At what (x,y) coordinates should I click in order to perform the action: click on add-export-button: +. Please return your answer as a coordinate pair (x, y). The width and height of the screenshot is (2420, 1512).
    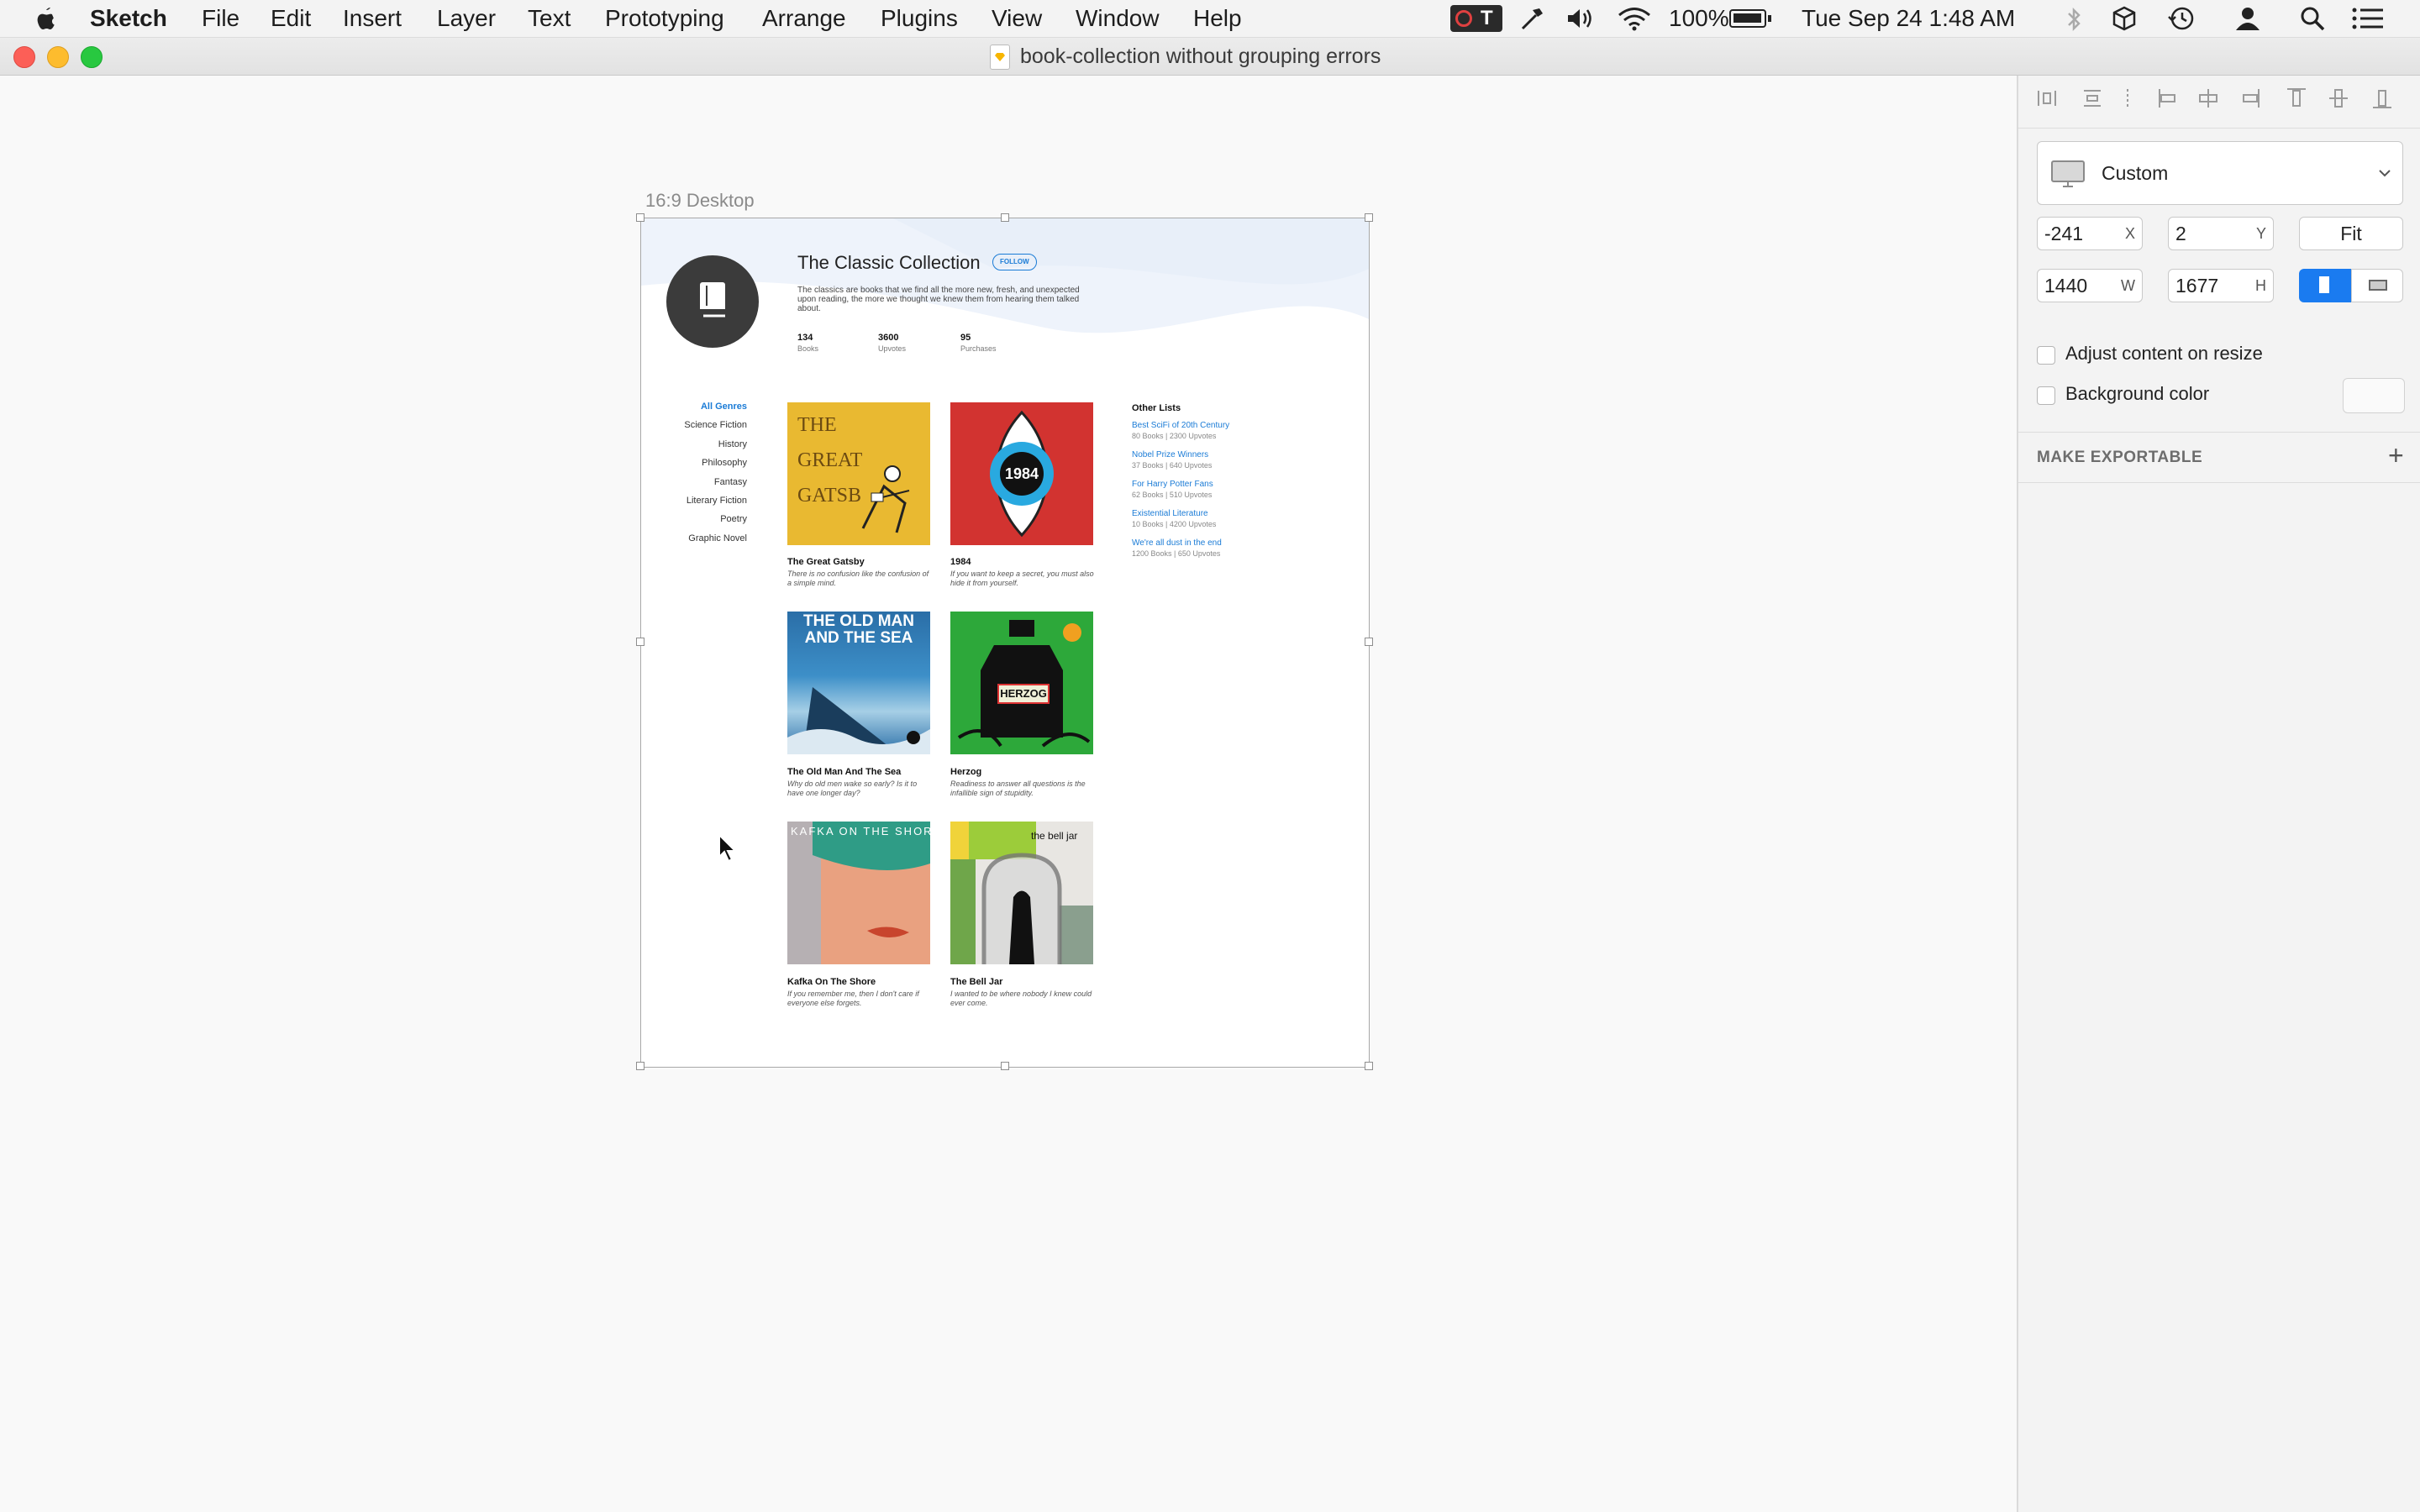
    Looking at the image, I should click on (2396, 455).